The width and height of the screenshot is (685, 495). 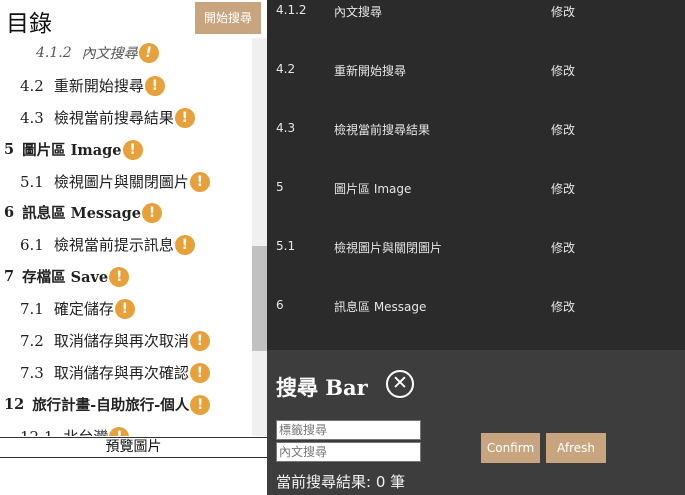 What do you see at coordinates (133, 447) in the screenshot?
I see `preview-image-button: 預覽圖片` at bounding box center [133, 447].